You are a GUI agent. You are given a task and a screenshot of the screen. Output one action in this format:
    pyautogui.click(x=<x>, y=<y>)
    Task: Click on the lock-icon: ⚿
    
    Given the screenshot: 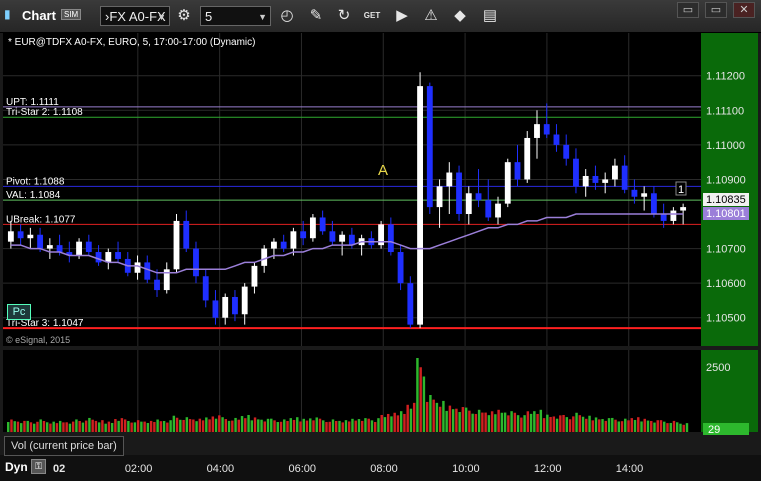 What is the action you would take?
    pyautogui.click(x=38, y=466)
    